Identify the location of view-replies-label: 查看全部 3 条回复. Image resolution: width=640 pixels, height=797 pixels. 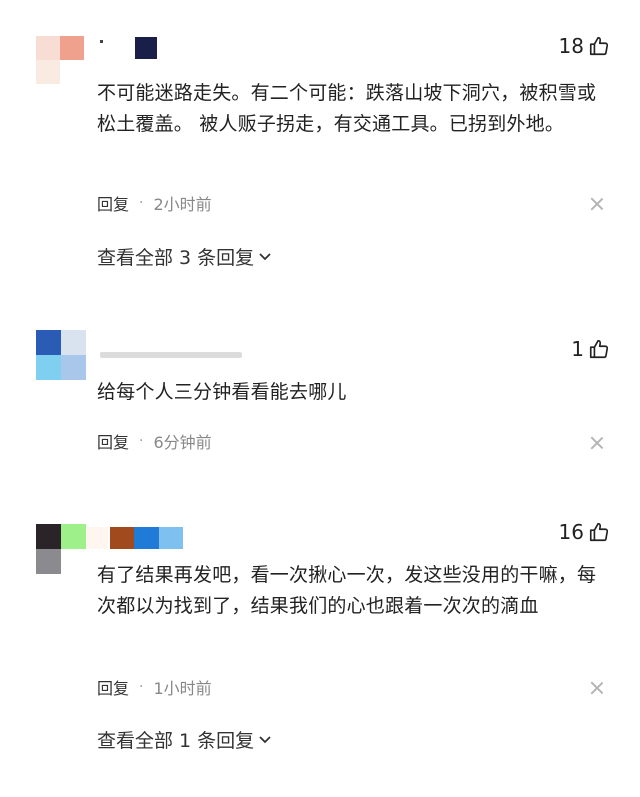
(176, 258).